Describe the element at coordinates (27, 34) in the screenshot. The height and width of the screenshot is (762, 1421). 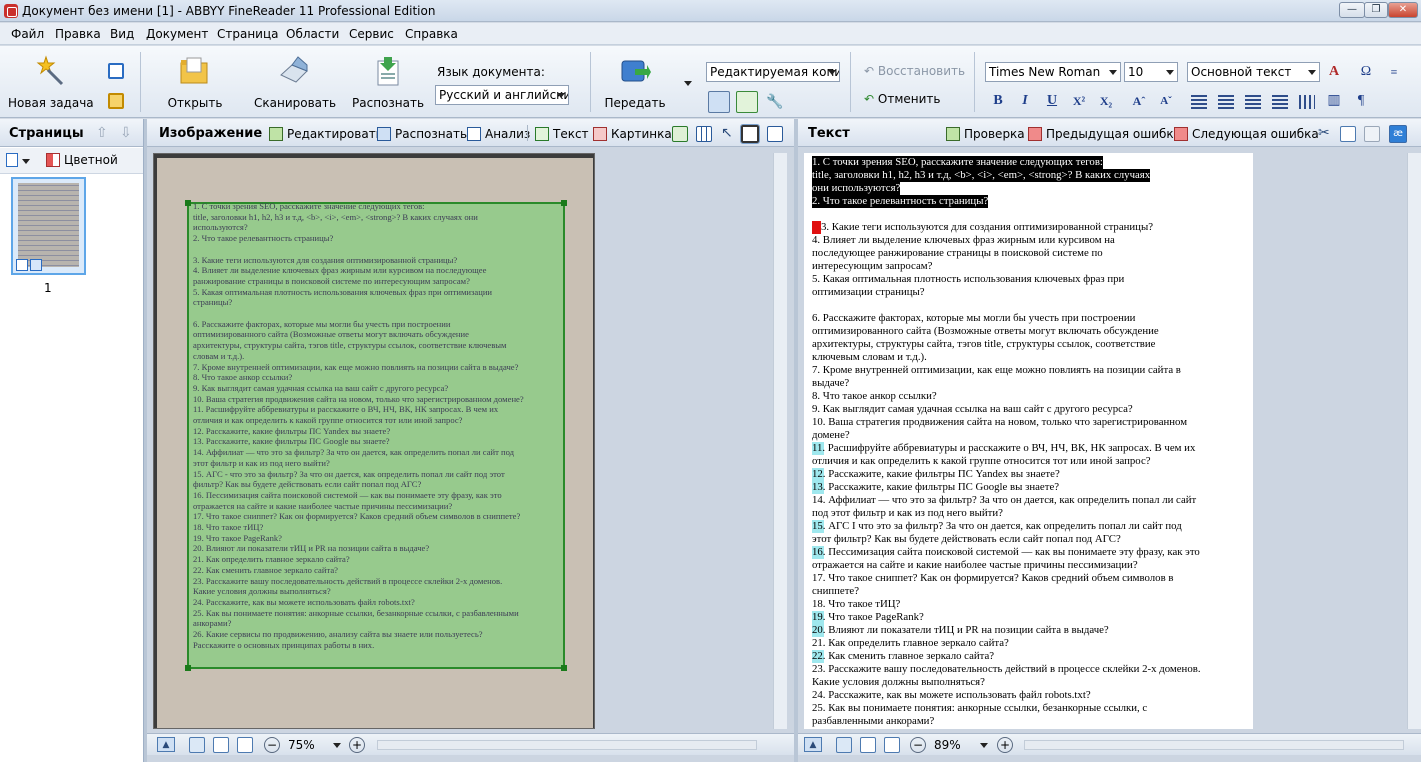
I see `menu-file: Файл` at that location.